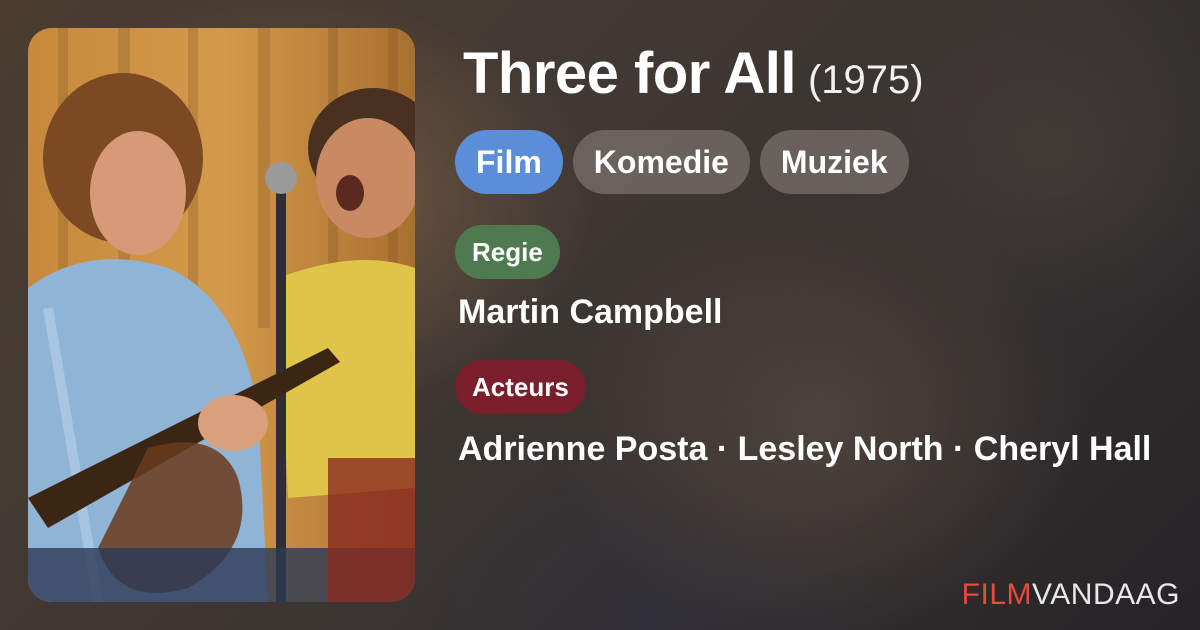  Describe the element at coordinates (520, 387) in the screenshot. I see `actors-label: Acteurs` at that location.